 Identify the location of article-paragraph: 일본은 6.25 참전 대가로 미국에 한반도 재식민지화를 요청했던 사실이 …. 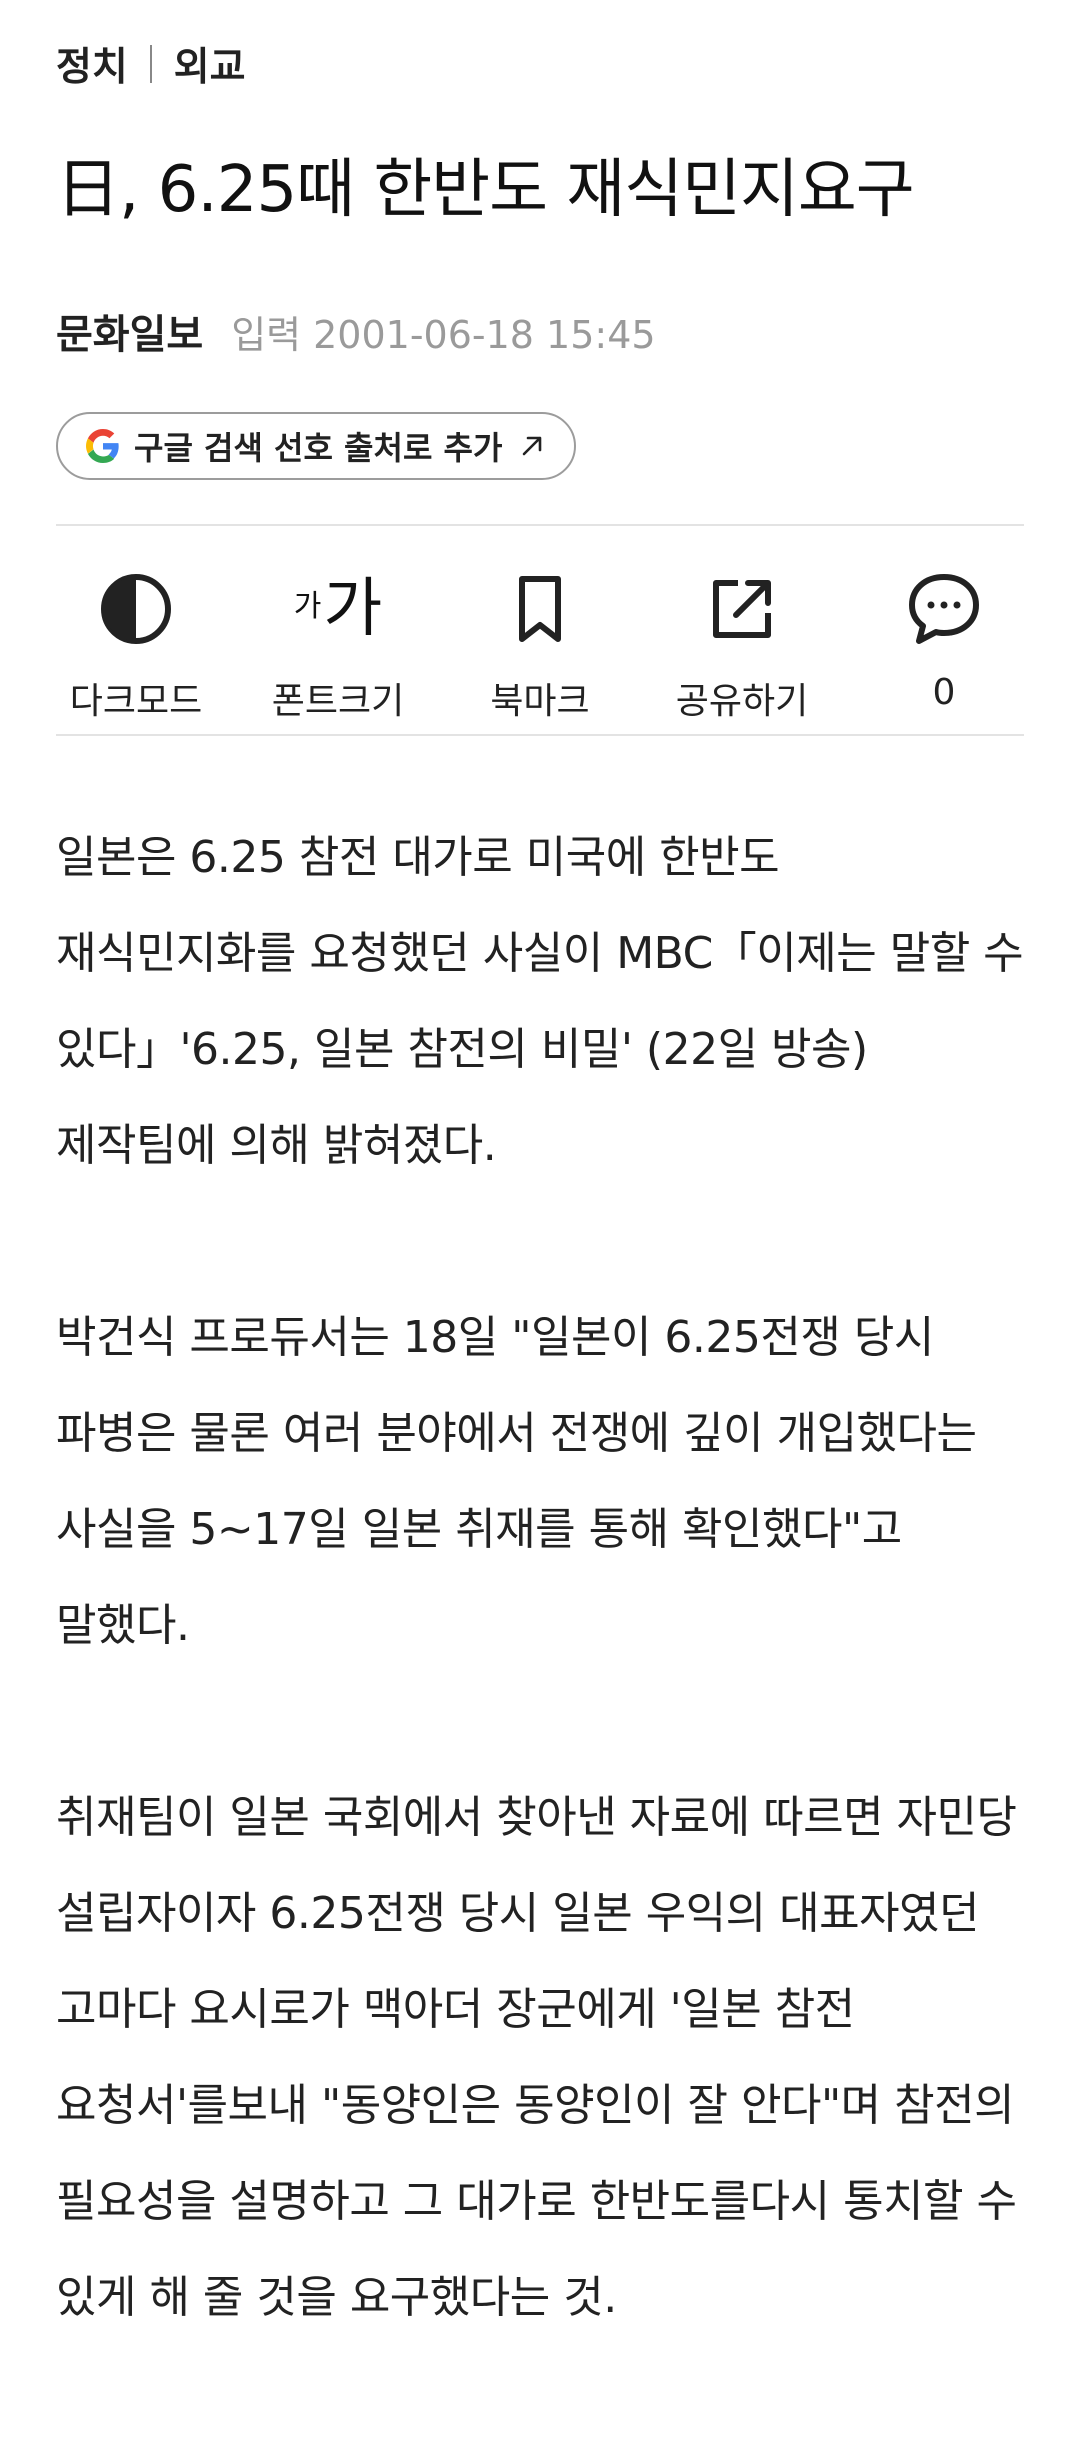
(540, 1001).